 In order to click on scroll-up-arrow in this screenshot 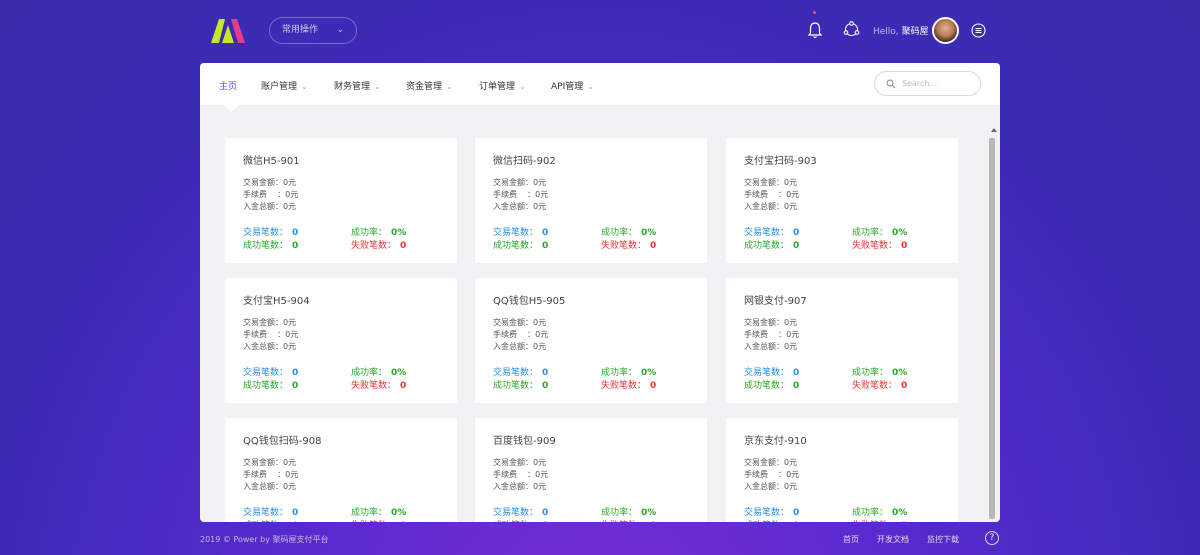, I will do `click(994, 130)`.